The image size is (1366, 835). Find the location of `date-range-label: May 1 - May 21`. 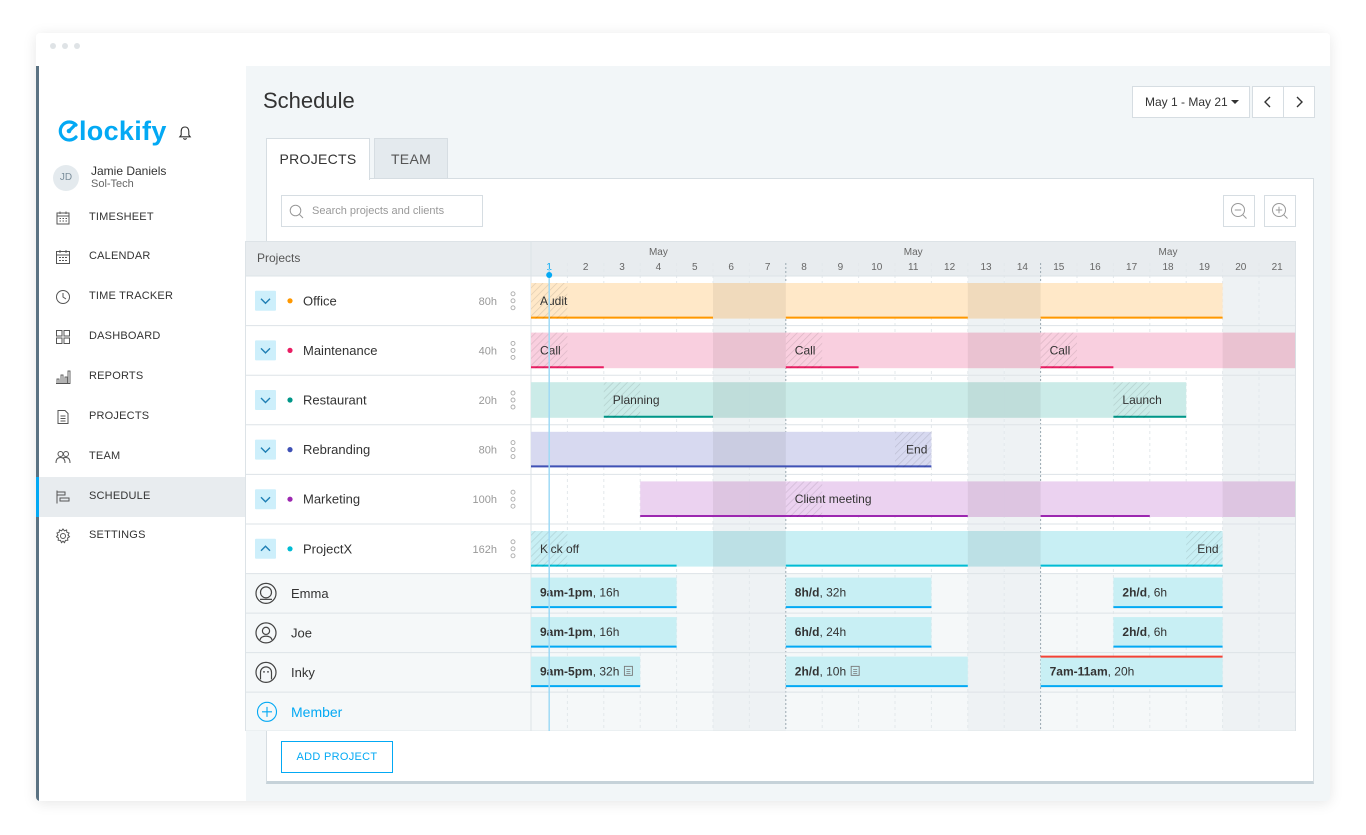

date-range-label: May 1 - May 21 is located at coordinates (1186, 102).